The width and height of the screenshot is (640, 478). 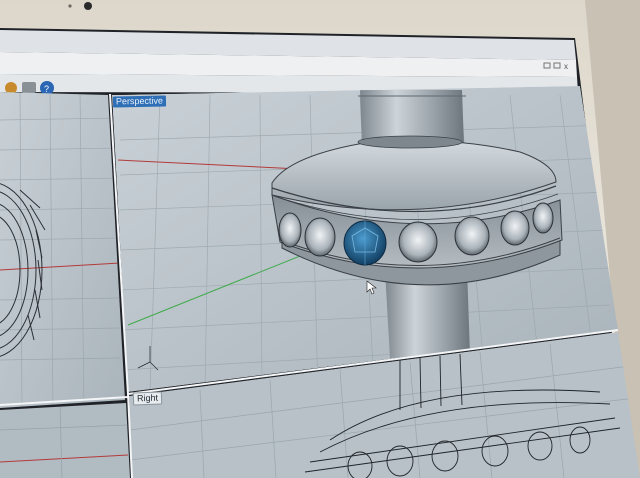 I want to click on printer-icon, so click(x=29, y=88).